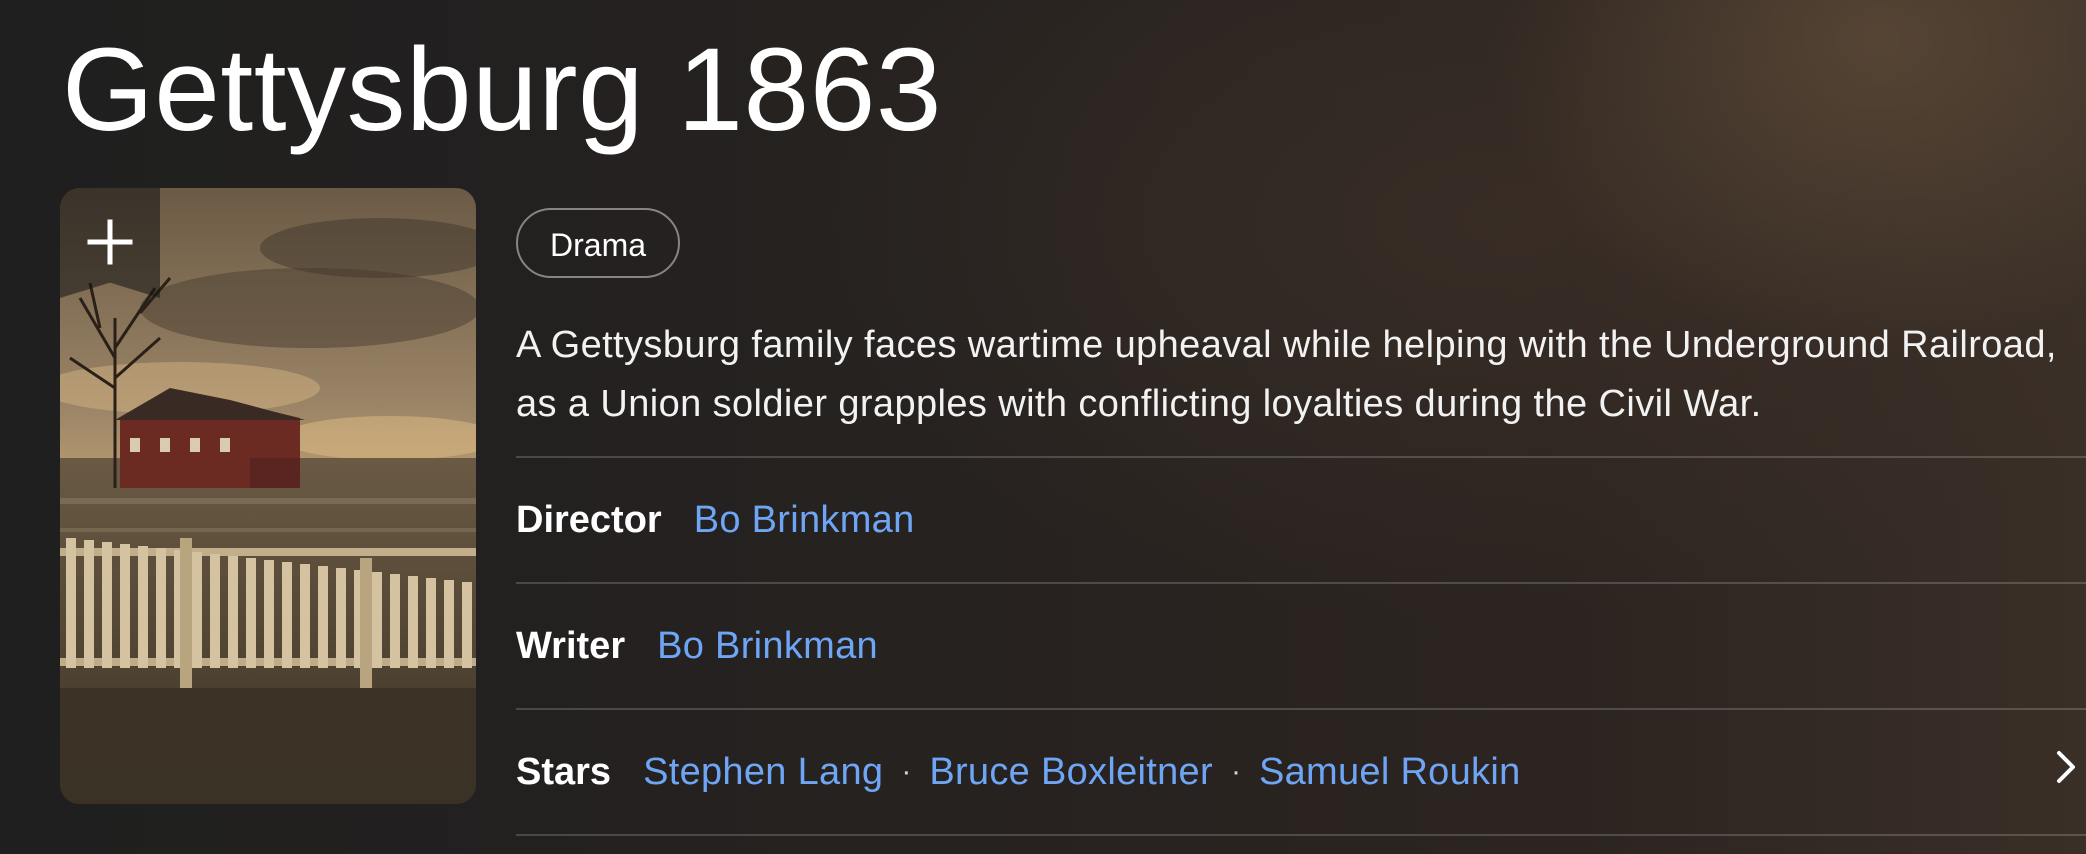  Describe the element at coordinates (1301, 243) in the screenshot. I see `genre-list: Drama` at that location.